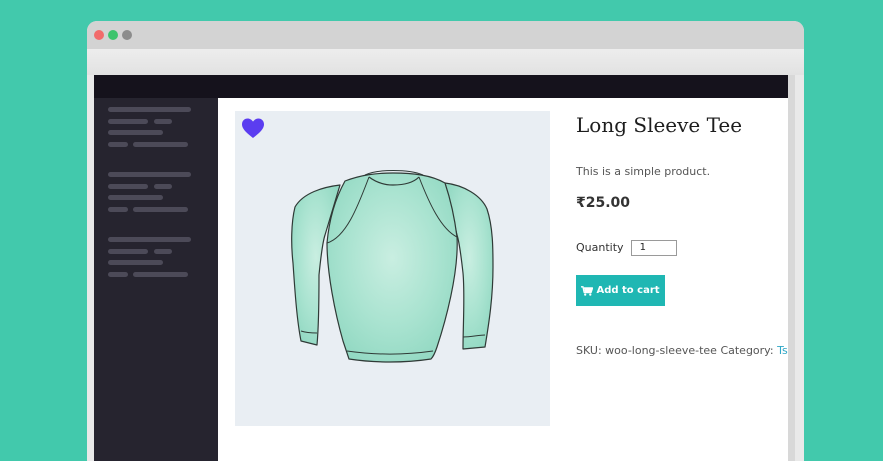 This screenshot has height=461, width=883. I want to click on quantity-row: Quantity, so click(626, 246).